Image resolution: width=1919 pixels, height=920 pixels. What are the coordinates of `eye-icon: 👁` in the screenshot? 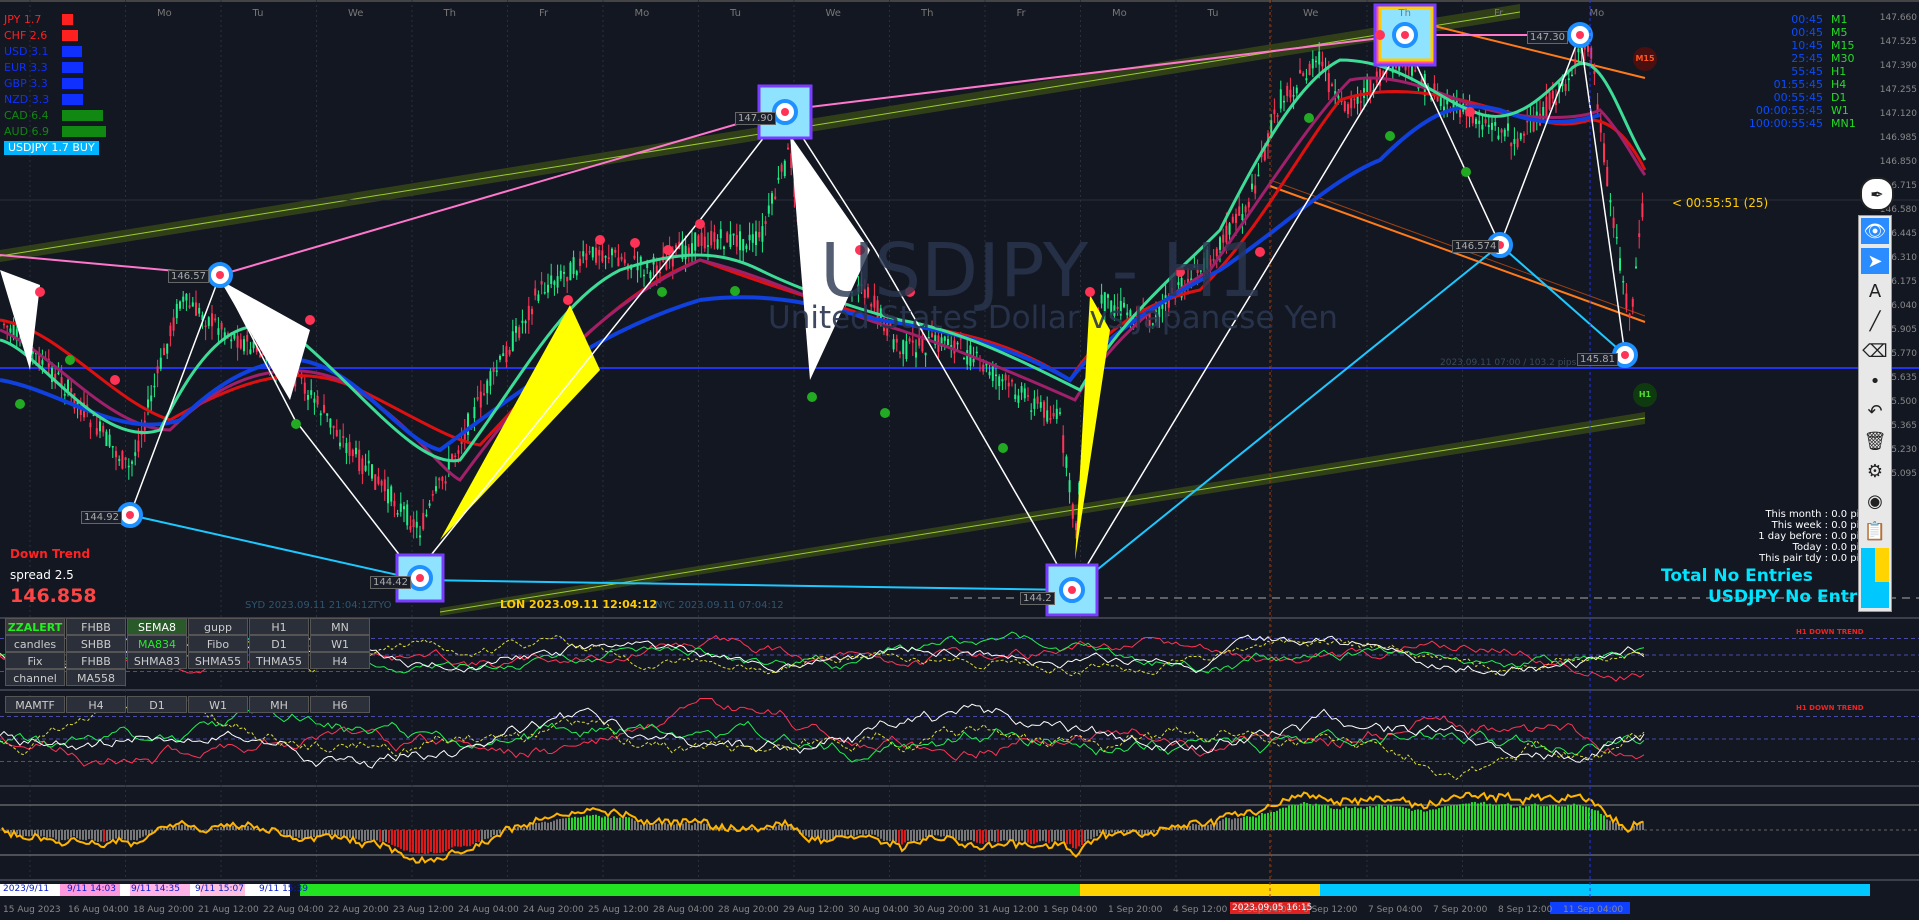 It's located at (1875, 231).